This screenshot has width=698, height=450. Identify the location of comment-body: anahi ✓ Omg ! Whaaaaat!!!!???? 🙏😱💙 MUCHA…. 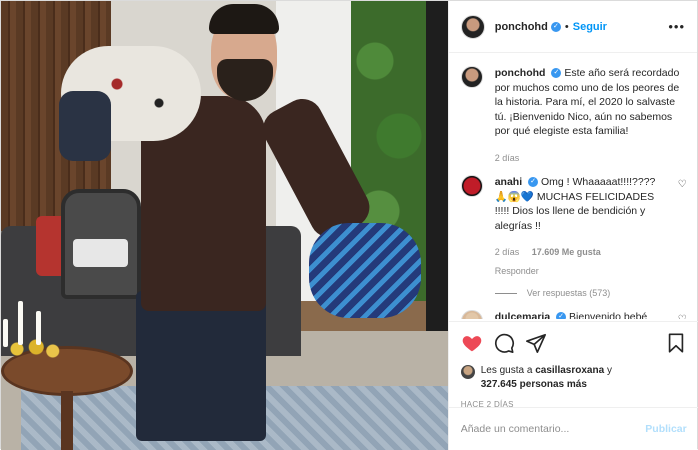
(582, 226).